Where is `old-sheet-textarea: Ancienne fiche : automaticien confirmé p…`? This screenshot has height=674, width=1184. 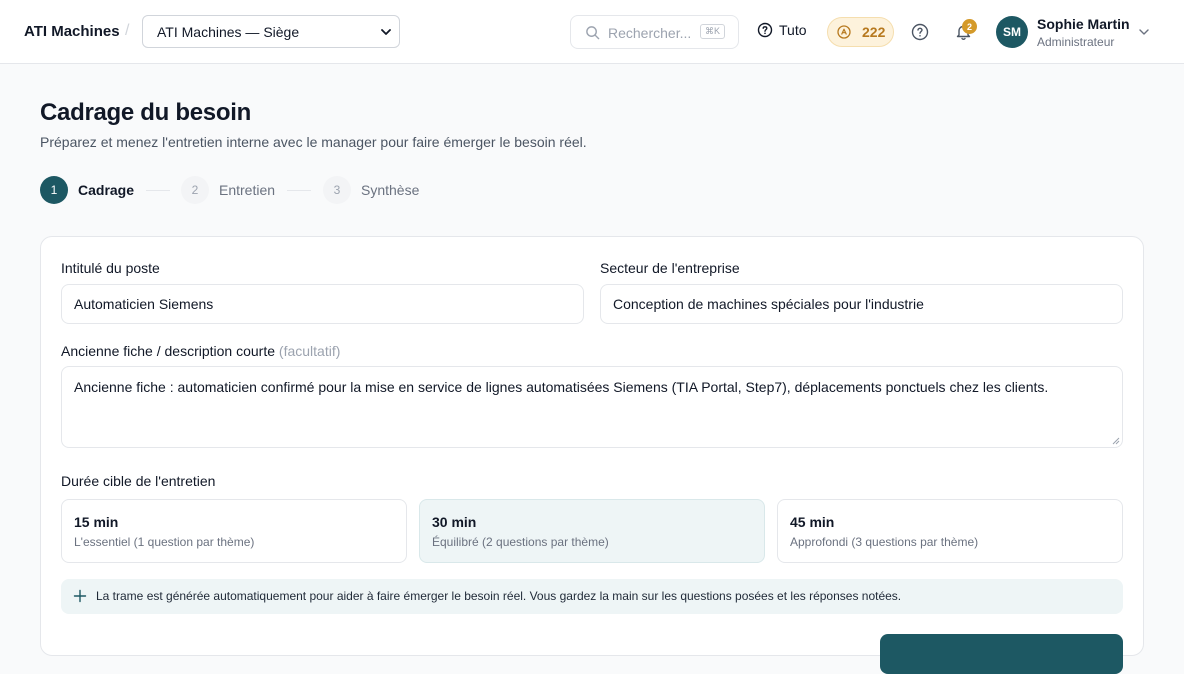 old-sheet-textarea: Ancienne fiche : automaticien confirmé p… is located at coordinates (592, 407).